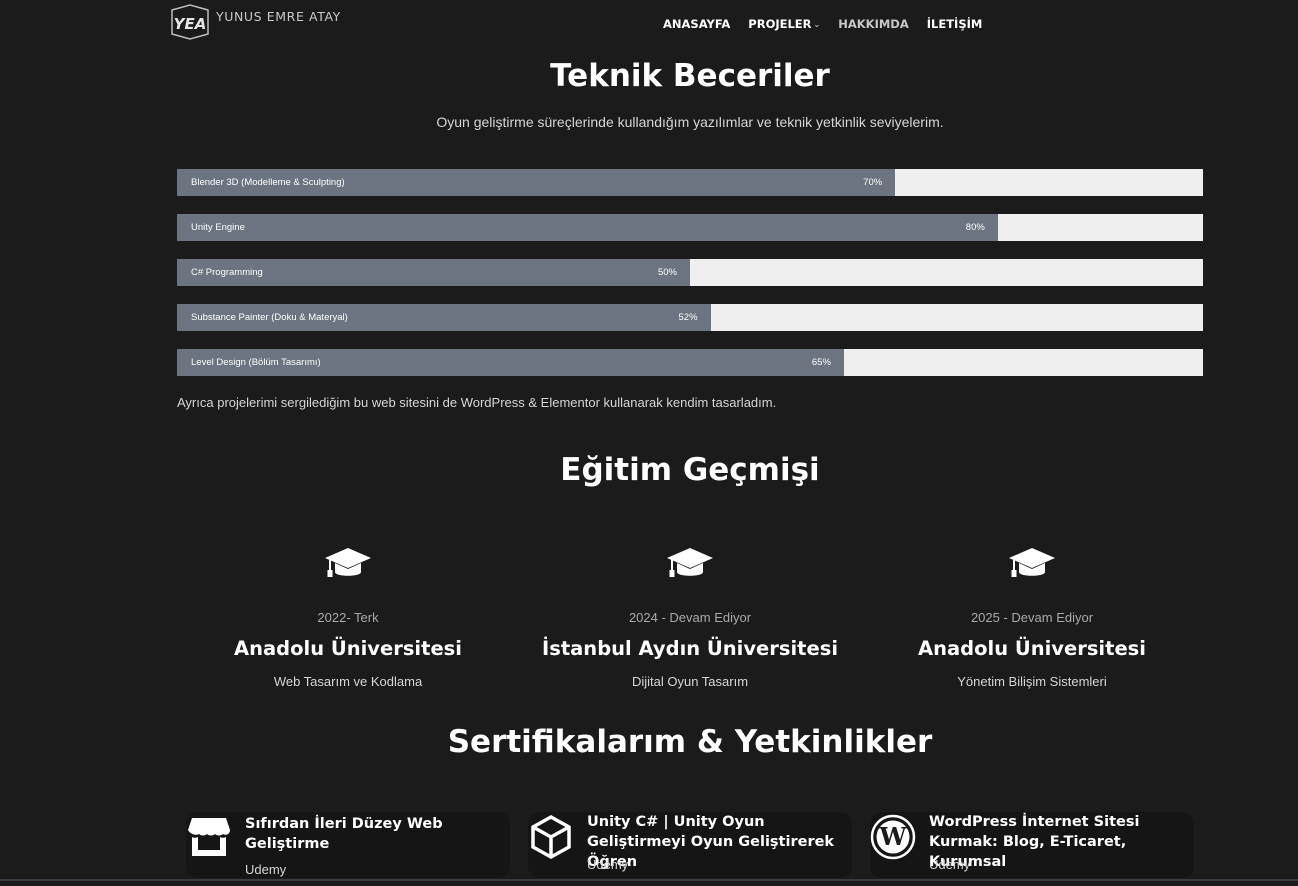 The width and height of the screenshot is (1298, 886). I want to click on certificates-title: Sertifikalarım & Yetkinlikler, so click(690, 742).